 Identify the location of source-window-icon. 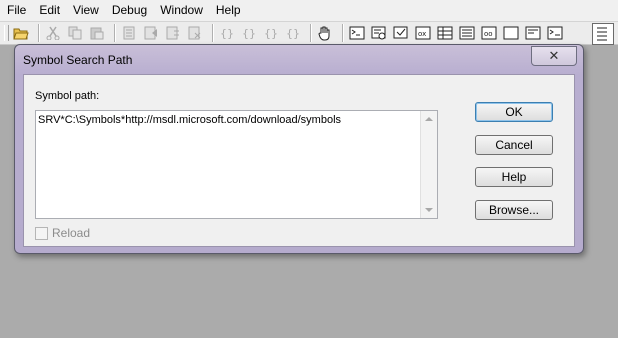
(603, 34).